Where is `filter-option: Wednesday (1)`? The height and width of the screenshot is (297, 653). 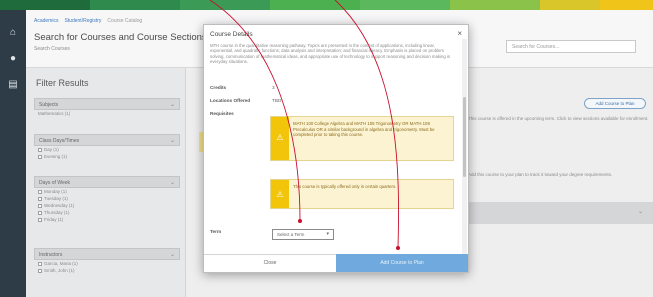 filter-option: Wednesday (1) is located at coordinates (107, 205).